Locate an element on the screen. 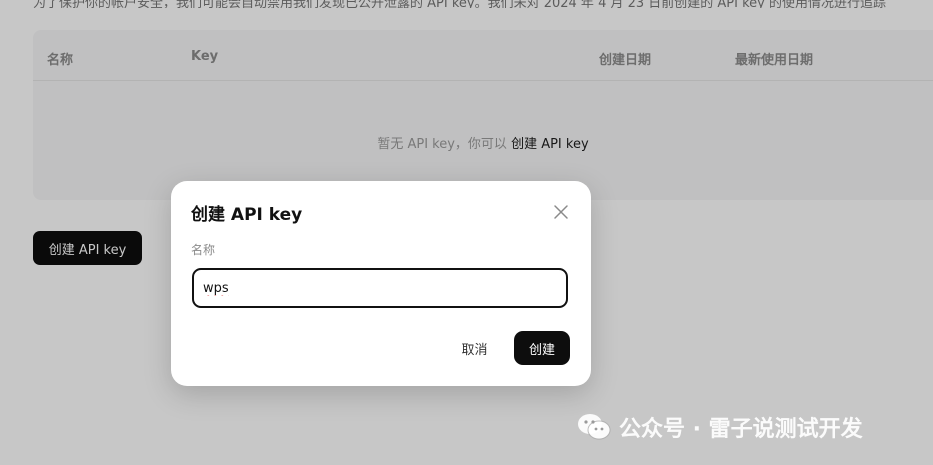 This screenshot has width=933, height=465. name-input is located at coordinates (380, 288).